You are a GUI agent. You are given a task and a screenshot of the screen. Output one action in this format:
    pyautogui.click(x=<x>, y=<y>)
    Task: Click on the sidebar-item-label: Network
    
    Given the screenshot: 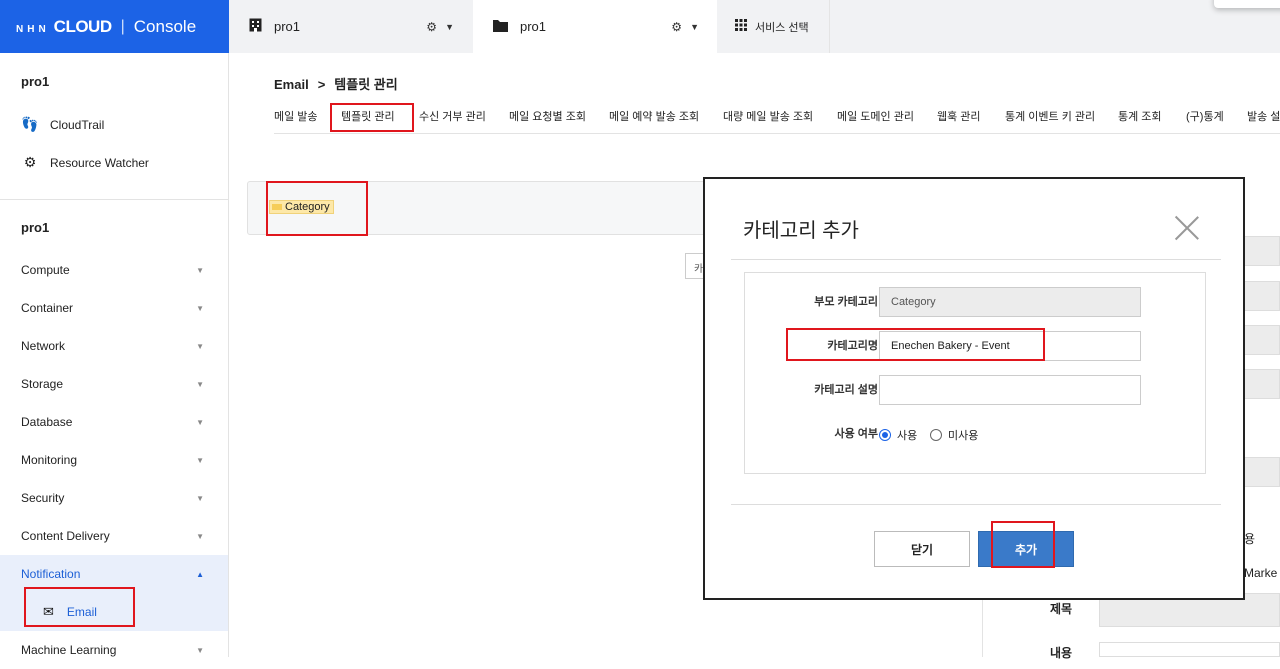 What is the action you would take?
    pyautogui.click(x=43, y=346)
    